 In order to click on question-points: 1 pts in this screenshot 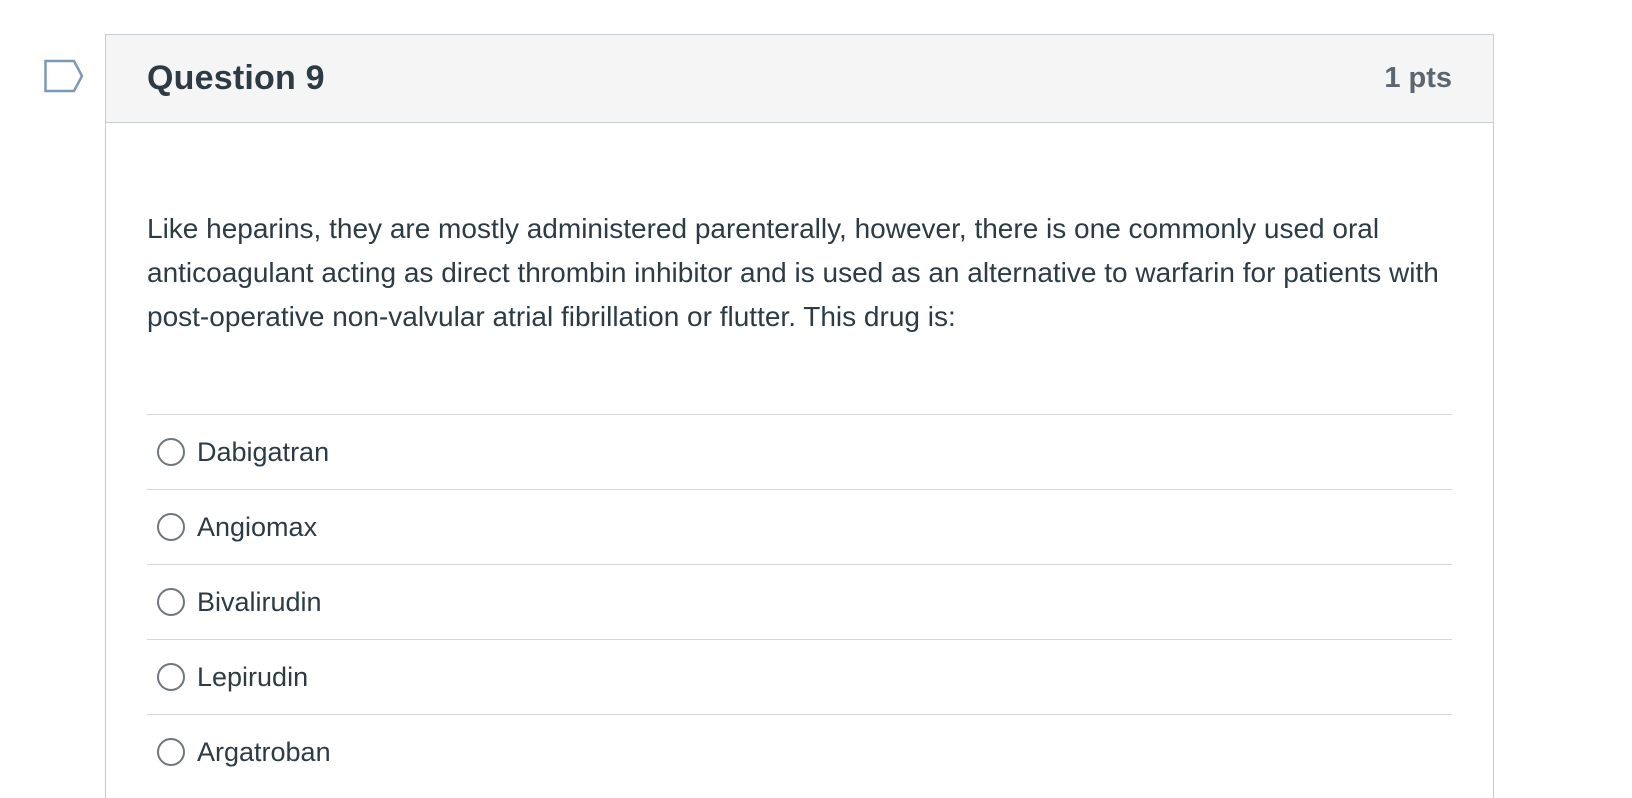, I will do `click(1418, 78)`.